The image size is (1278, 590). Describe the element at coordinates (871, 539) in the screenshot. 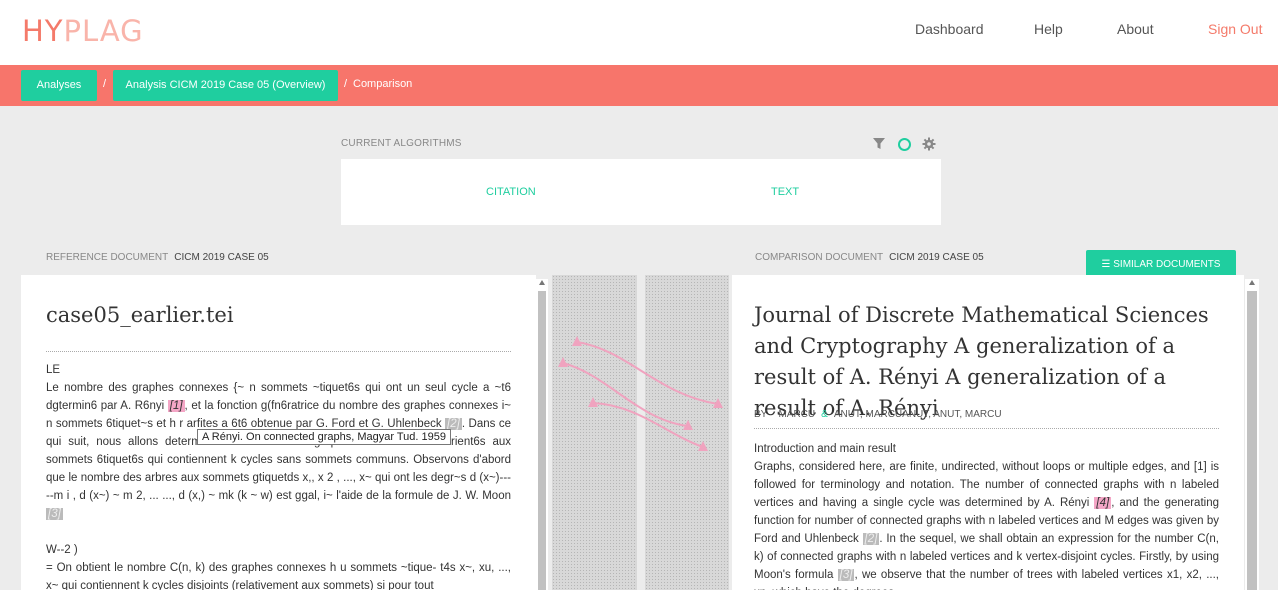

I see `citation-marker: [2]` at that location.